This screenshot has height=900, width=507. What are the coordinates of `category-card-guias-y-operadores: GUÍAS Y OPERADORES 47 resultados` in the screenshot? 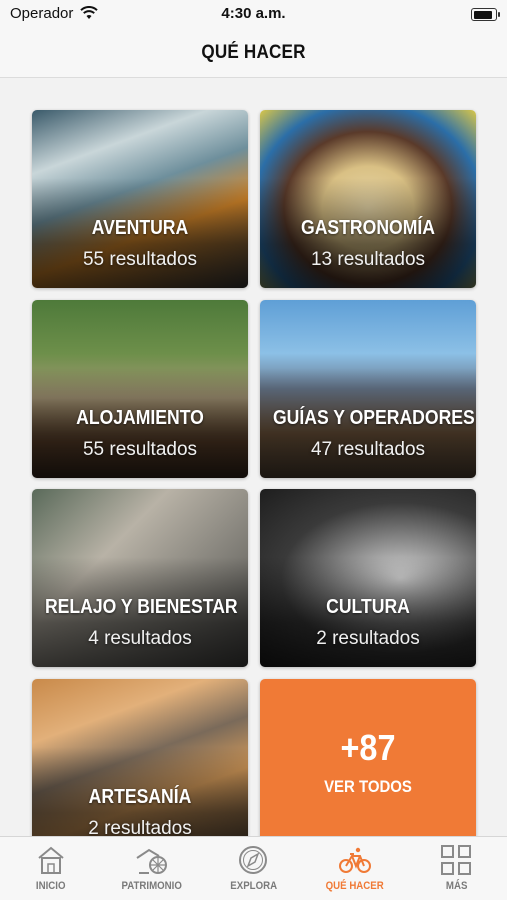 It's located at (368, 389).